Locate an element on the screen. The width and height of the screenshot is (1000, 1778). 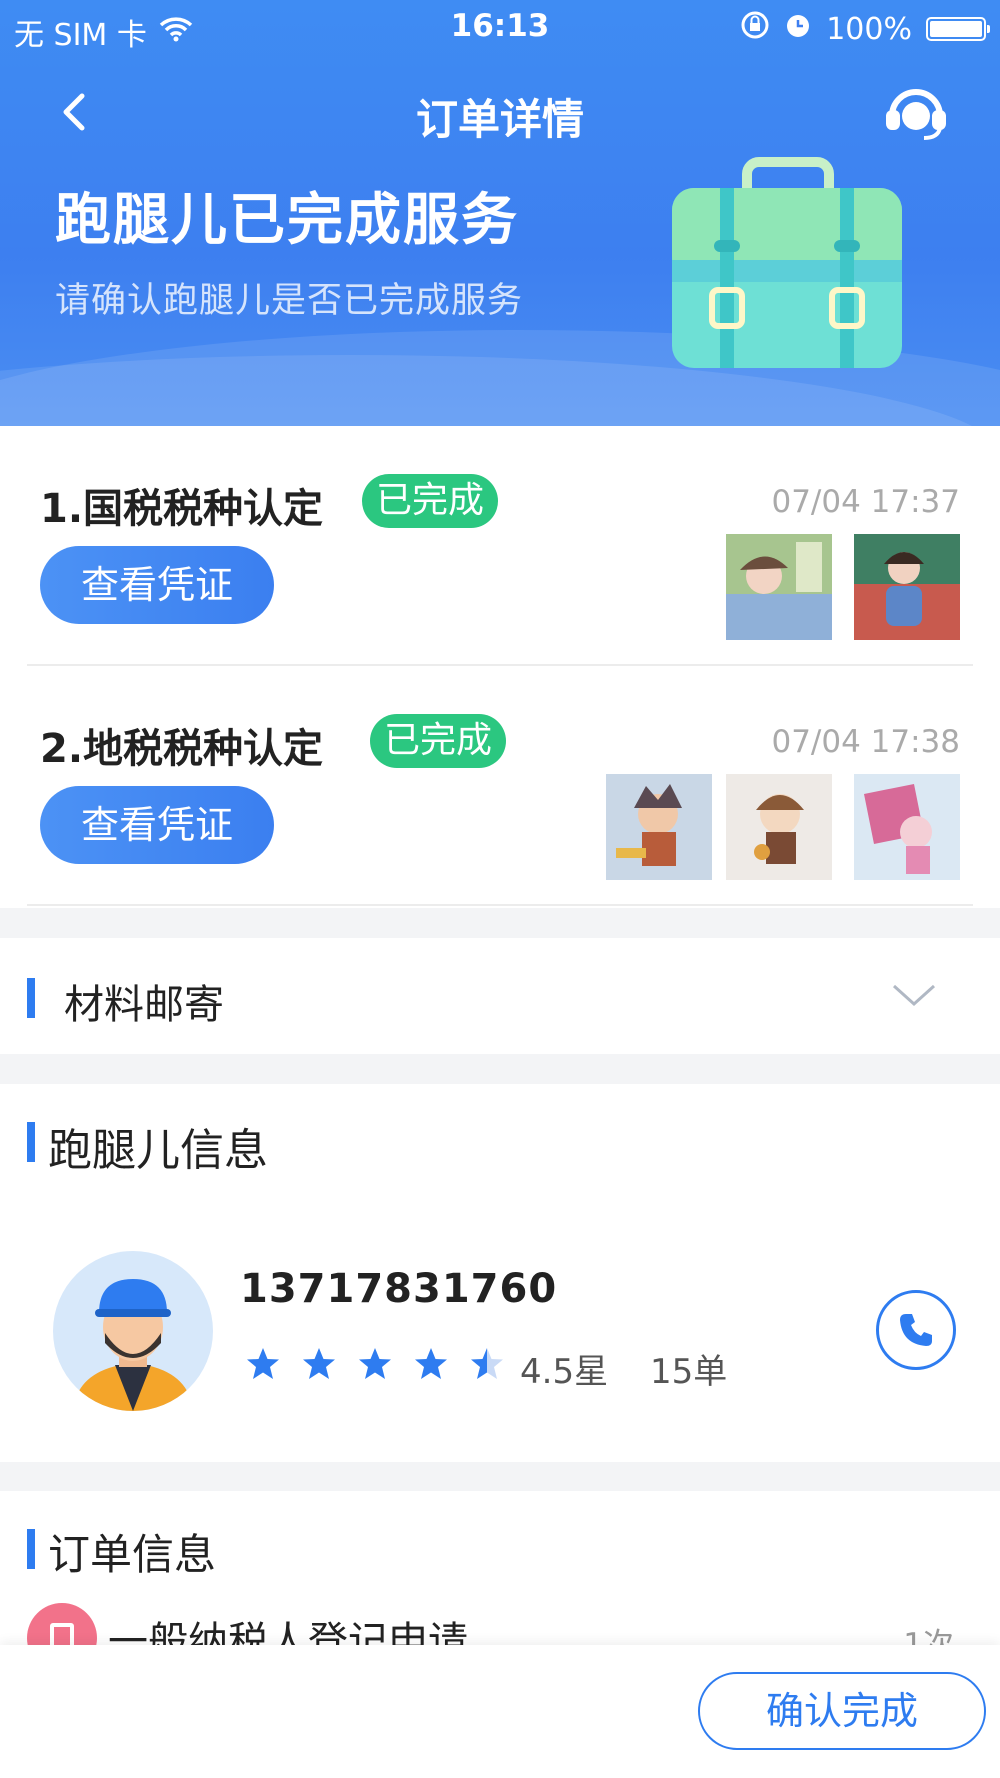
nav-bar: 订单详情 is located at coordinates (500, 112).